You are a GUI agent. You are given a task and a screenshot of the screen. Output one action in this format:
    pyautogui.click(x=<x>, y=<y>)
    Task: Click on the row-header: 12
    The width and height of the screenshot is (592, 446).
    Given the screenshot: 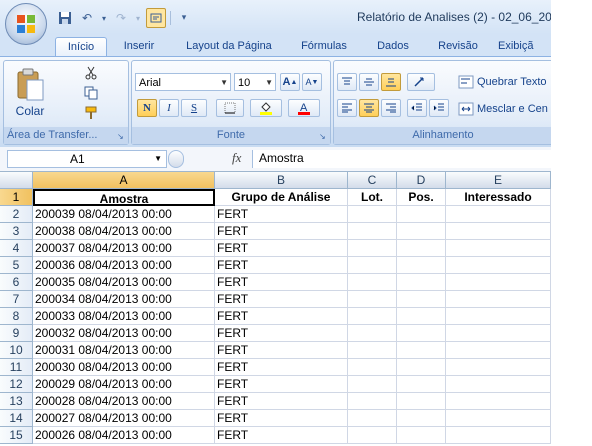 What is the action you would take?
    pyautogui.click(x=16, y=384)
    